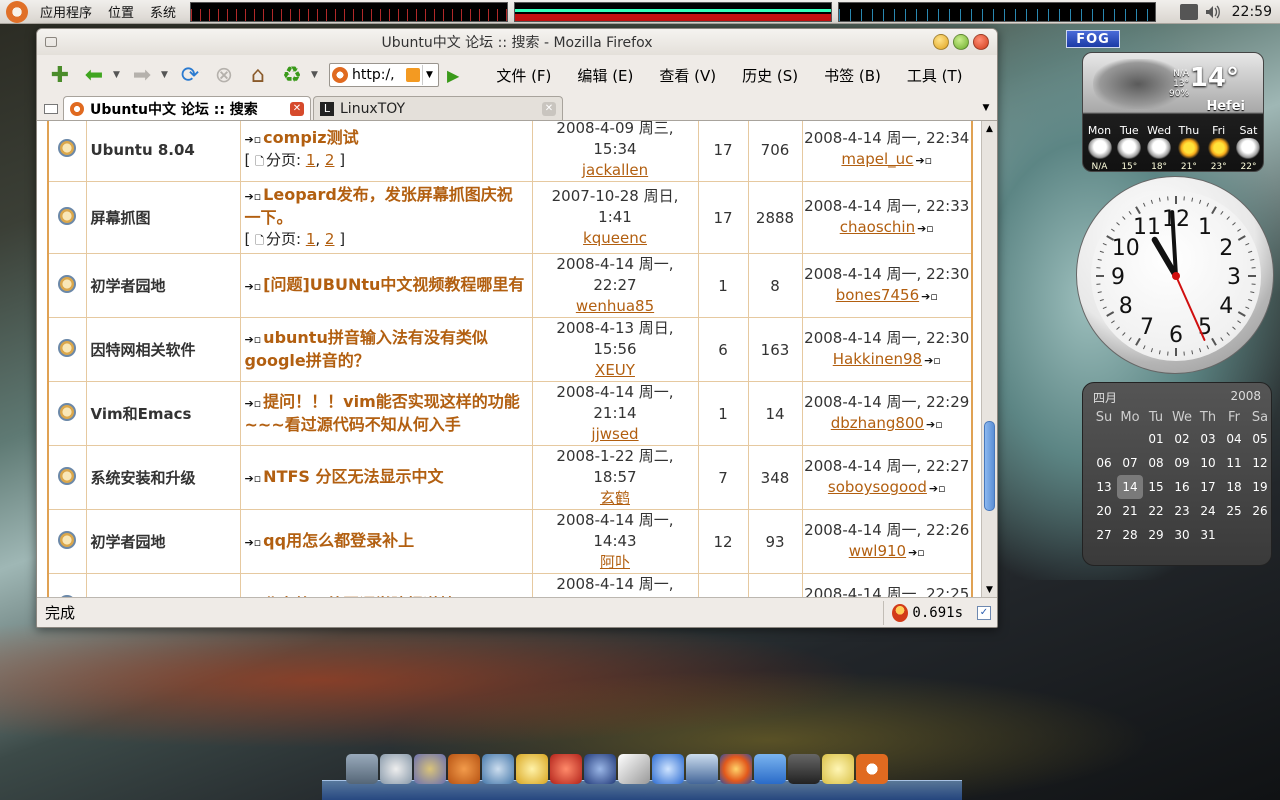 The width and height of the screenshot is (1280, 800). I want to click on forum-name-link: 屏幕抓图, so click(121, 218).